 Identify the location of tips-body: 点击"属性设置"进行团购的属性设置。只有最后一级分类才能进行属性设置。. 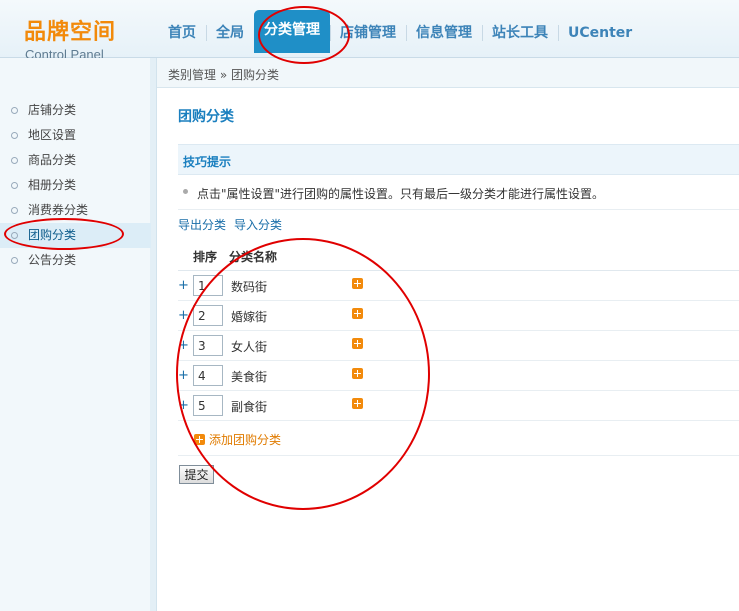
(458, 194).